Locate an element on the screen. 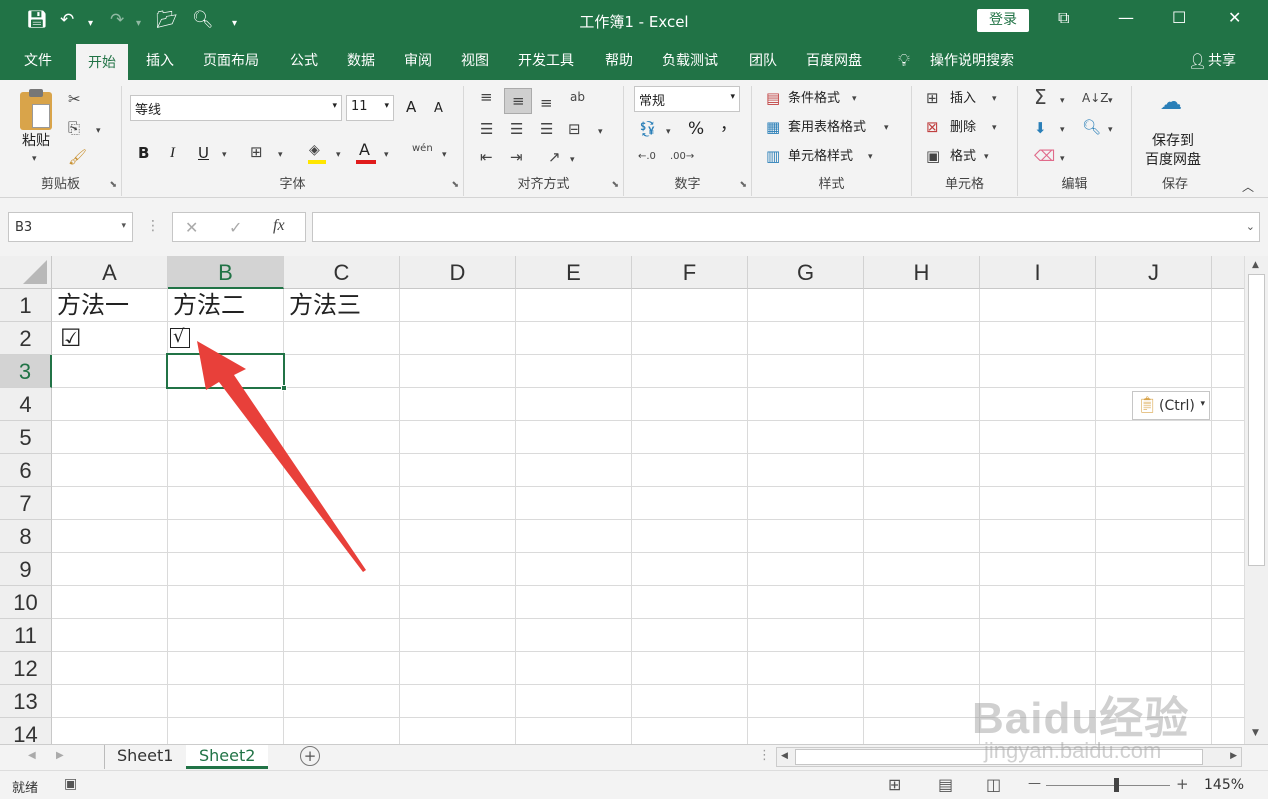  share-button: 共享 is located at coordinates (1222, 61).